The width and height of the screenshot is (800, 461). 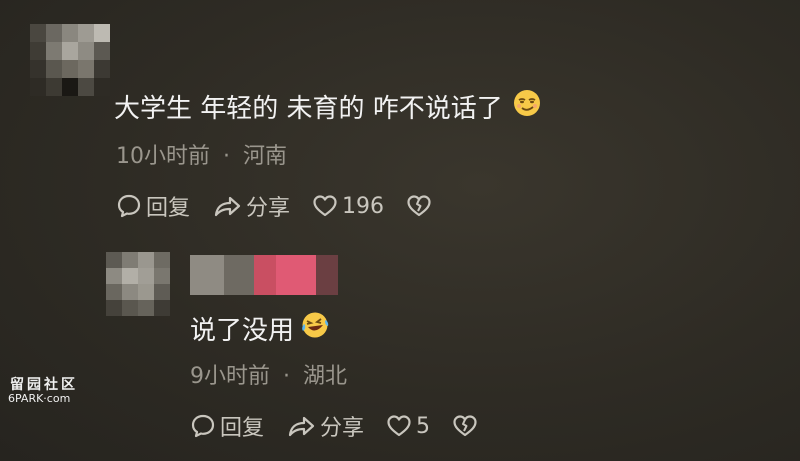 What do you see at coordinates (265, 156) in the screenshot?
I see `comment-location: 河南` at bounding box center [265, 156].